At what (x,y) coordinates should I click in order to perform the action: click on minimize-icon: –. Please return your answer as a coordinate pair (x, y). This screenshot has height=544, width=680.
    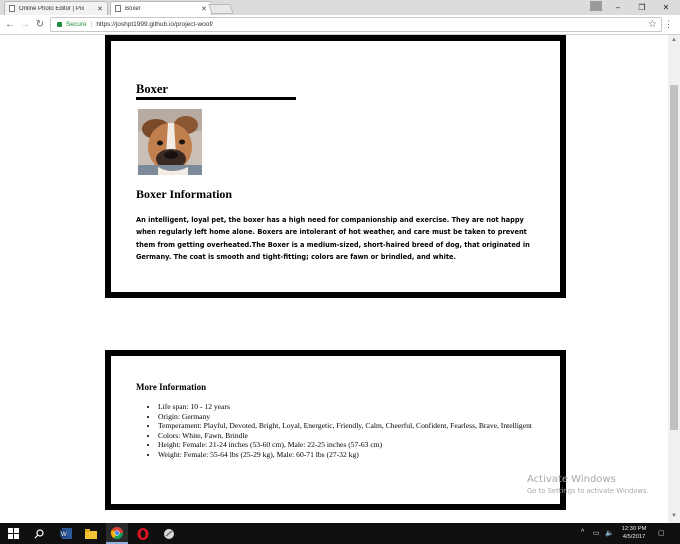
    Looking at the image, I should click on (618, 7).